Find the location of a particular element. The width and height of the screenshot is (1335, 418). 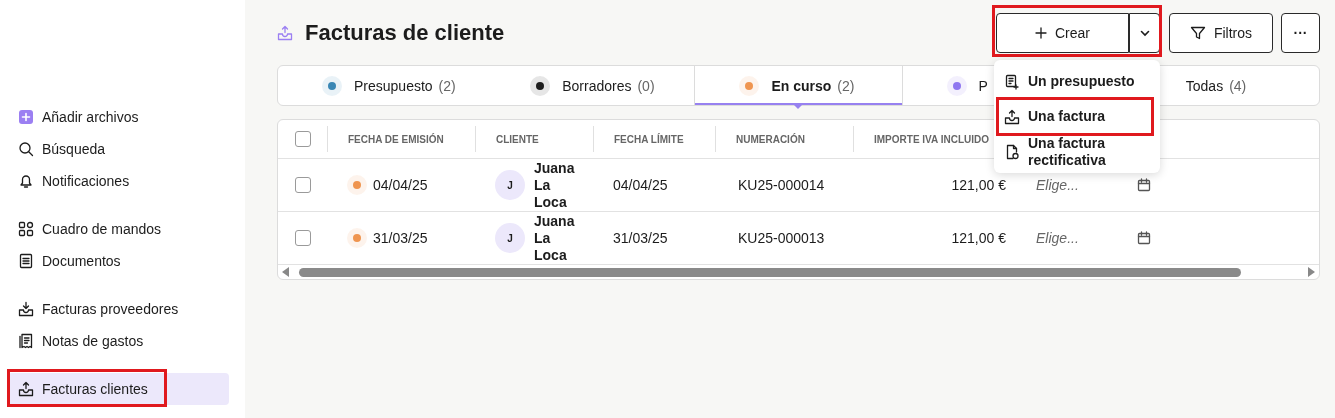

document-icon is located at coordinates (26, 261).